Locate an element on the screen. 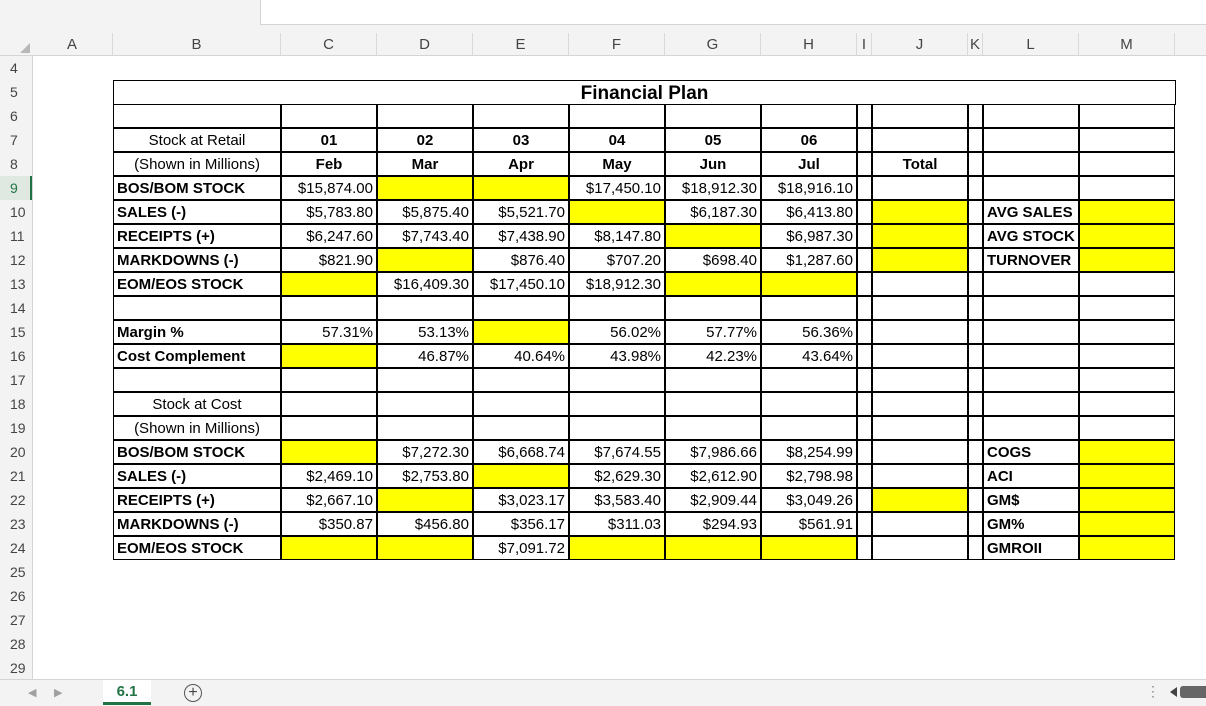 This screenshot has height=706, width=1206. cell-g15: 57.77% is located at coordinates (713, 332).